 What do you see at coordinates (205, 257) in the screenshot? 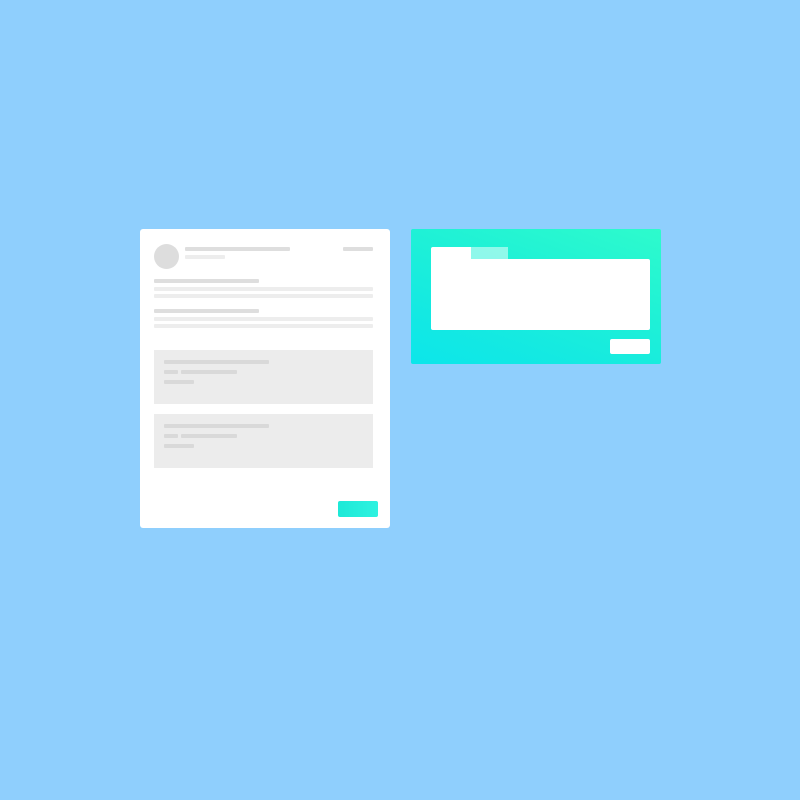
I see `sender-meta-placeholder` at bounding box center [205, 257].